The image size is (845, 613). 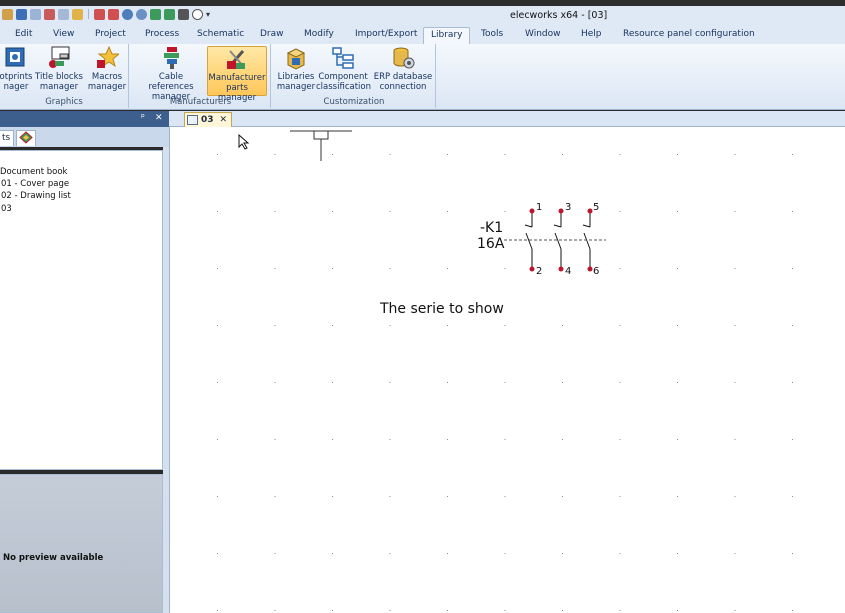 I want to click on footprints-label-1: otprints, so click(x=16, y=77).